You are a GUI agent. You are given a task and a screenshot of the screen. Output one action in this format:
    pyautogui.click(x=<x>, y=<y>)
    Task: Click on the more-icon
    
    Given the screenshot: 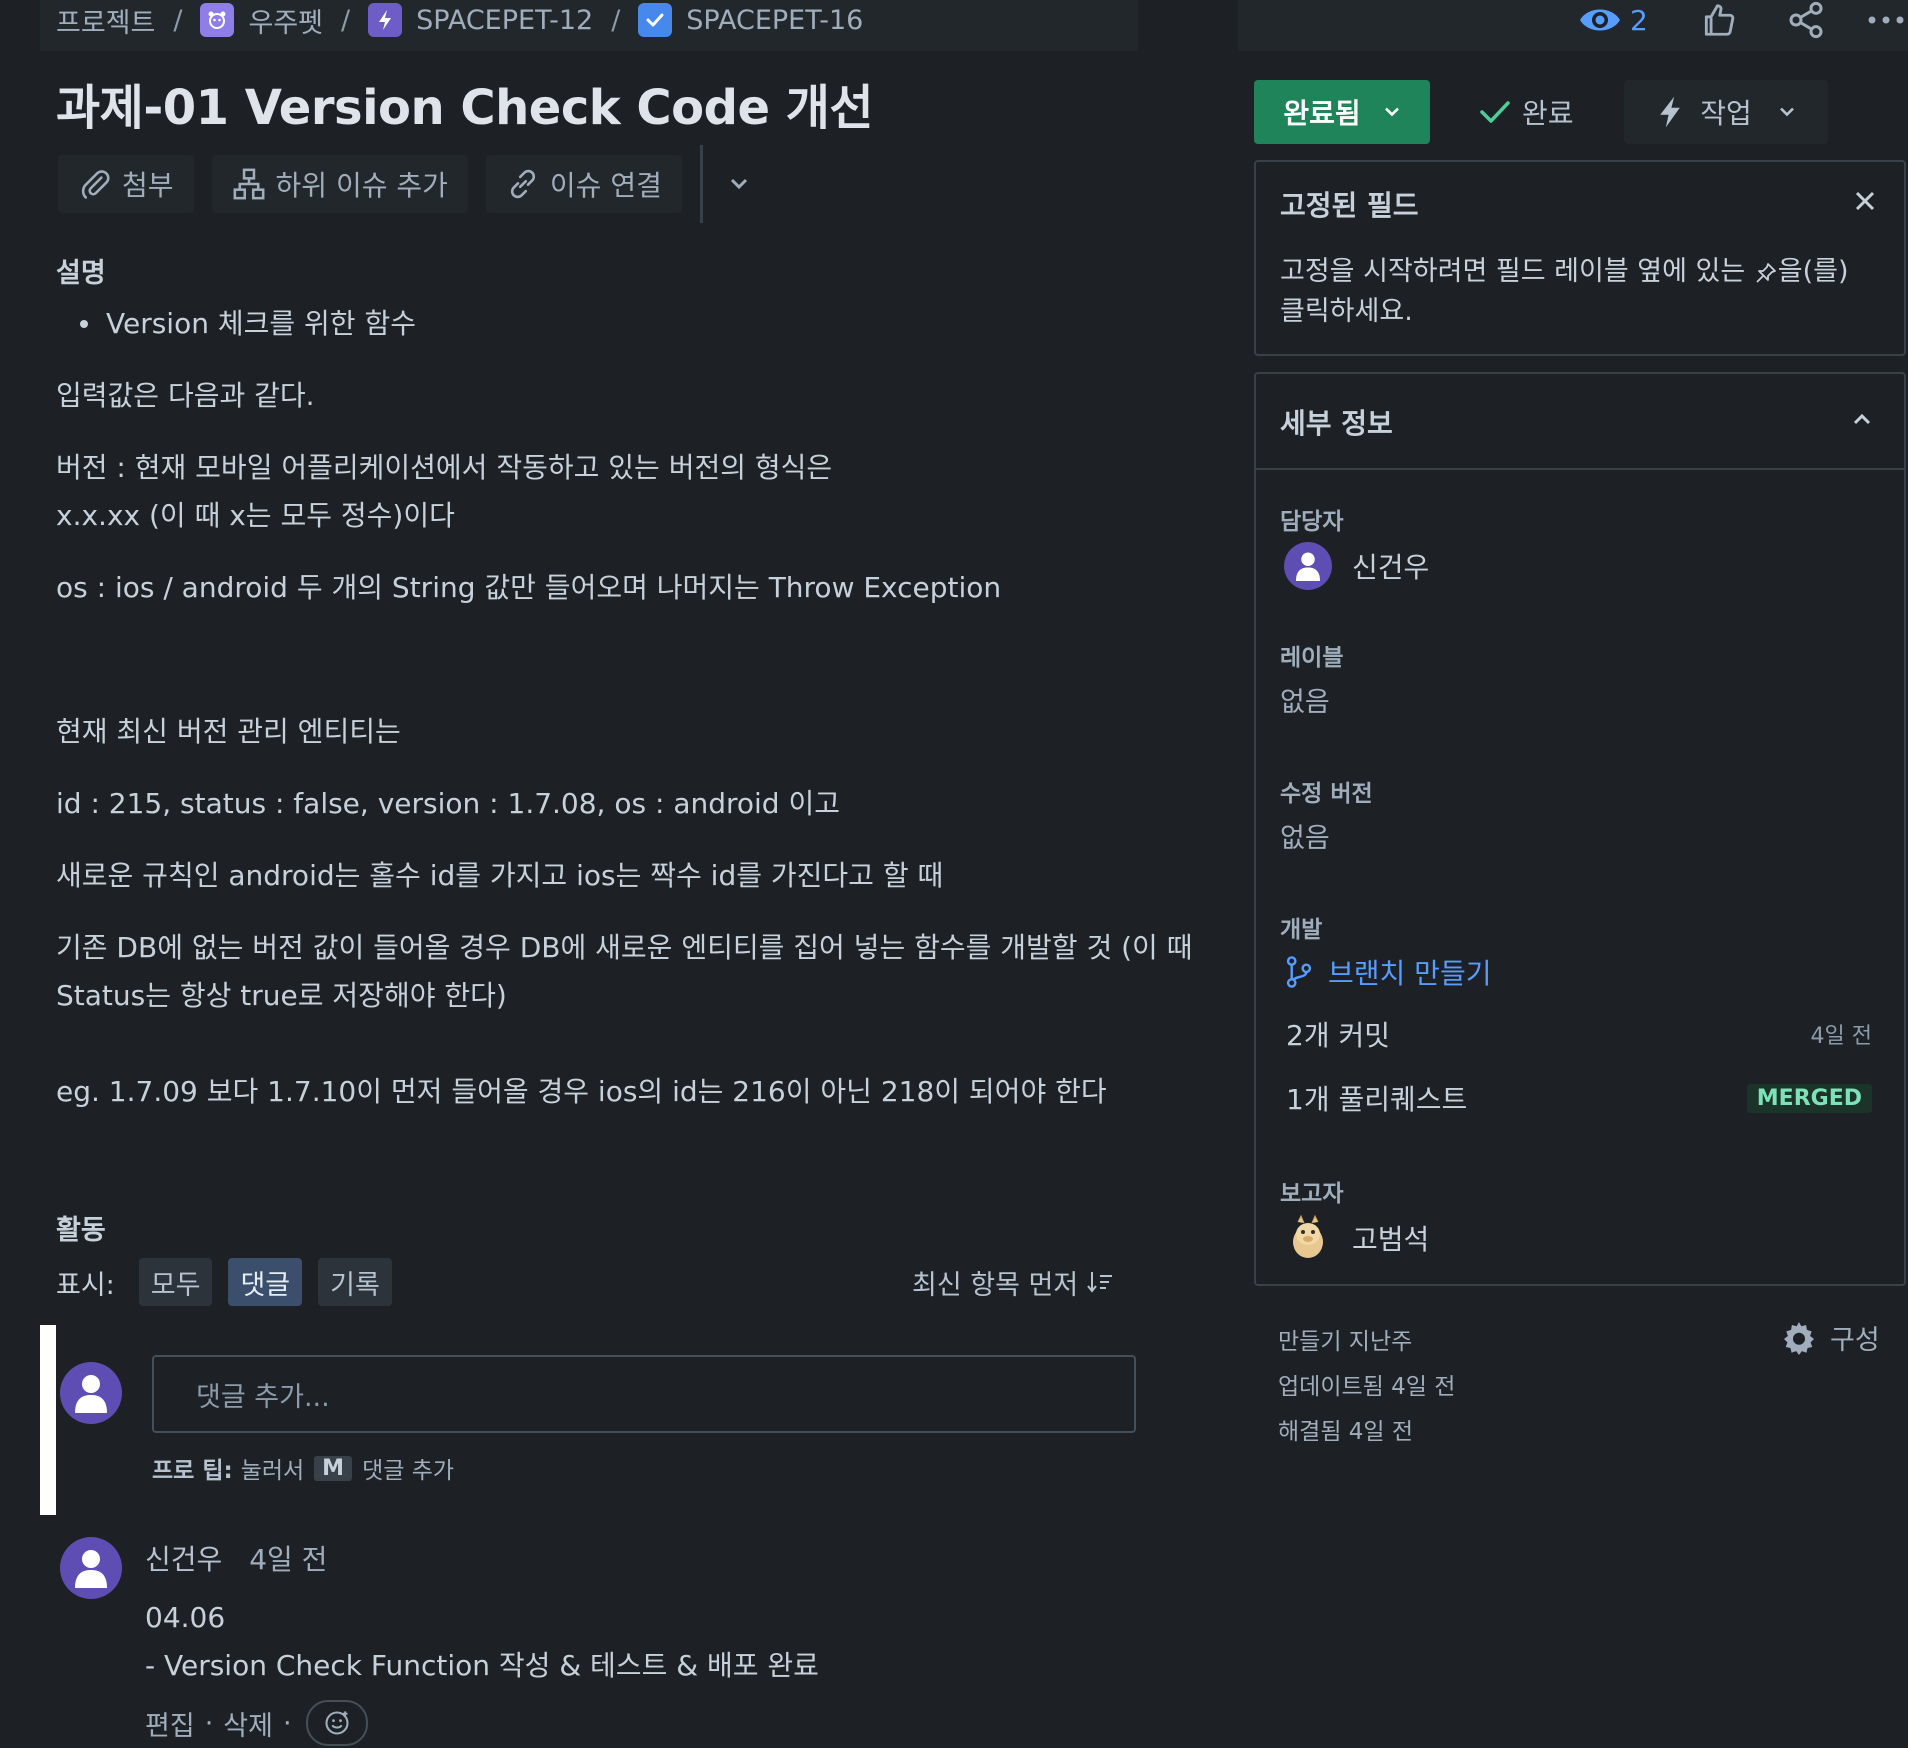 What is the action you would take?
    pyautogui.click(x=1886, y=20)
    